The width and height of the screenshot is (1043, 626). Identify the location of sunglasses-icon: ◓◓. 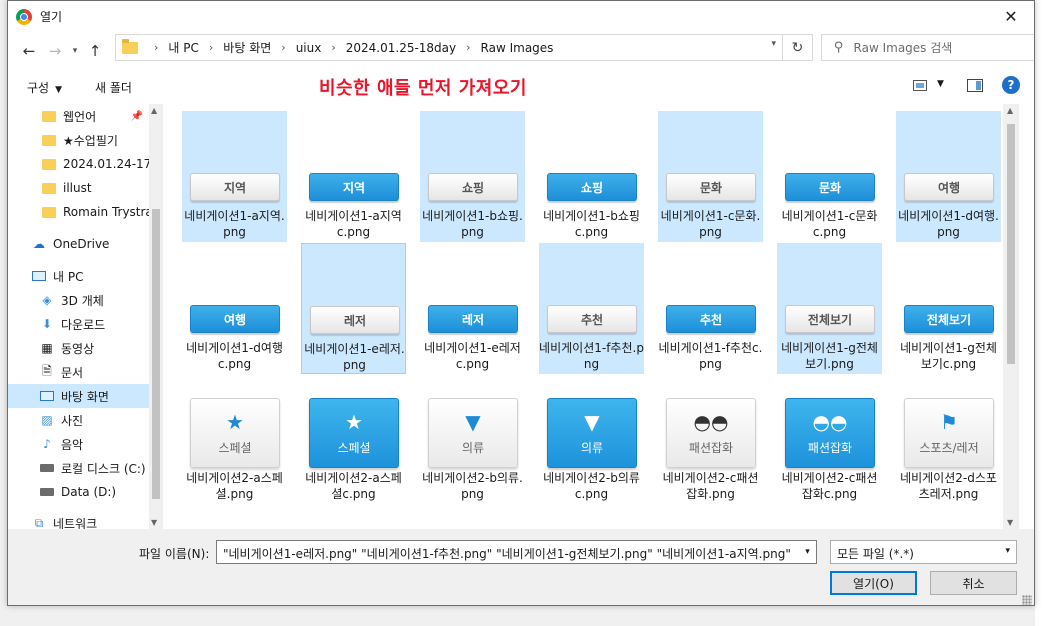
(711, 421).